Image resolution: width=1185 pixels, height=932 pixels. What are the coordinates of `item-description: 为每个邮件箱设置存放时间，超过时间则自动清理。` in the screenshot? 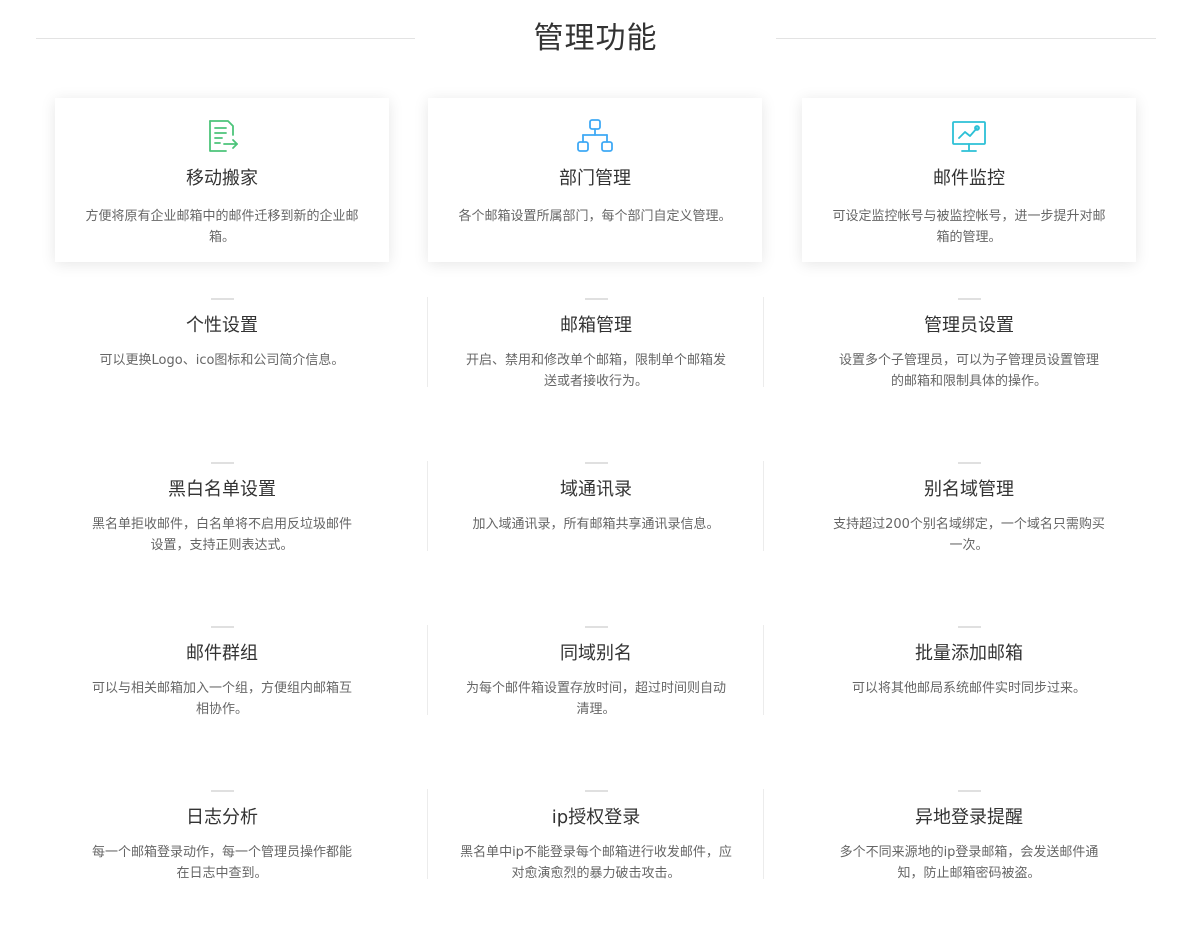 It's located at (595, 699).